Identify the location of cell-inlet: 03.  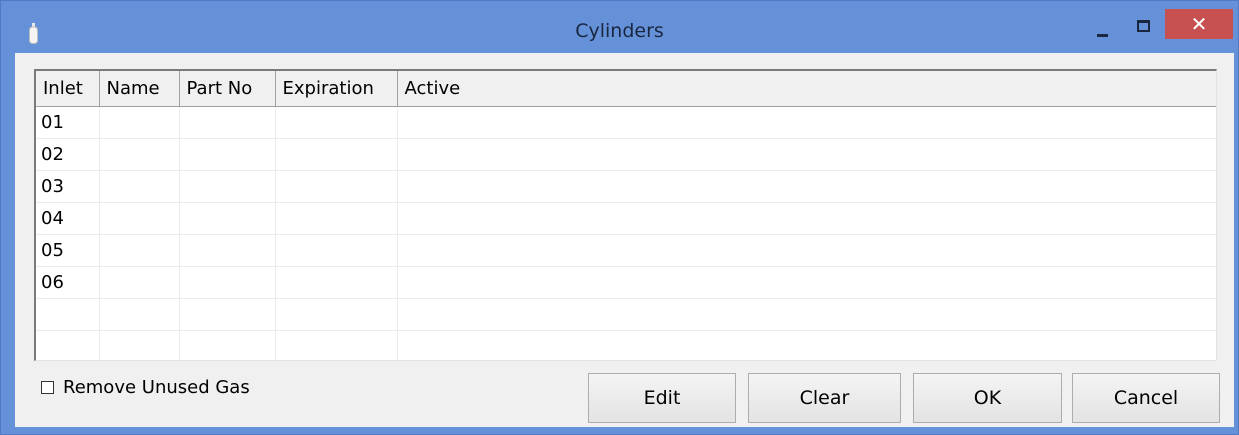
(68, 186).